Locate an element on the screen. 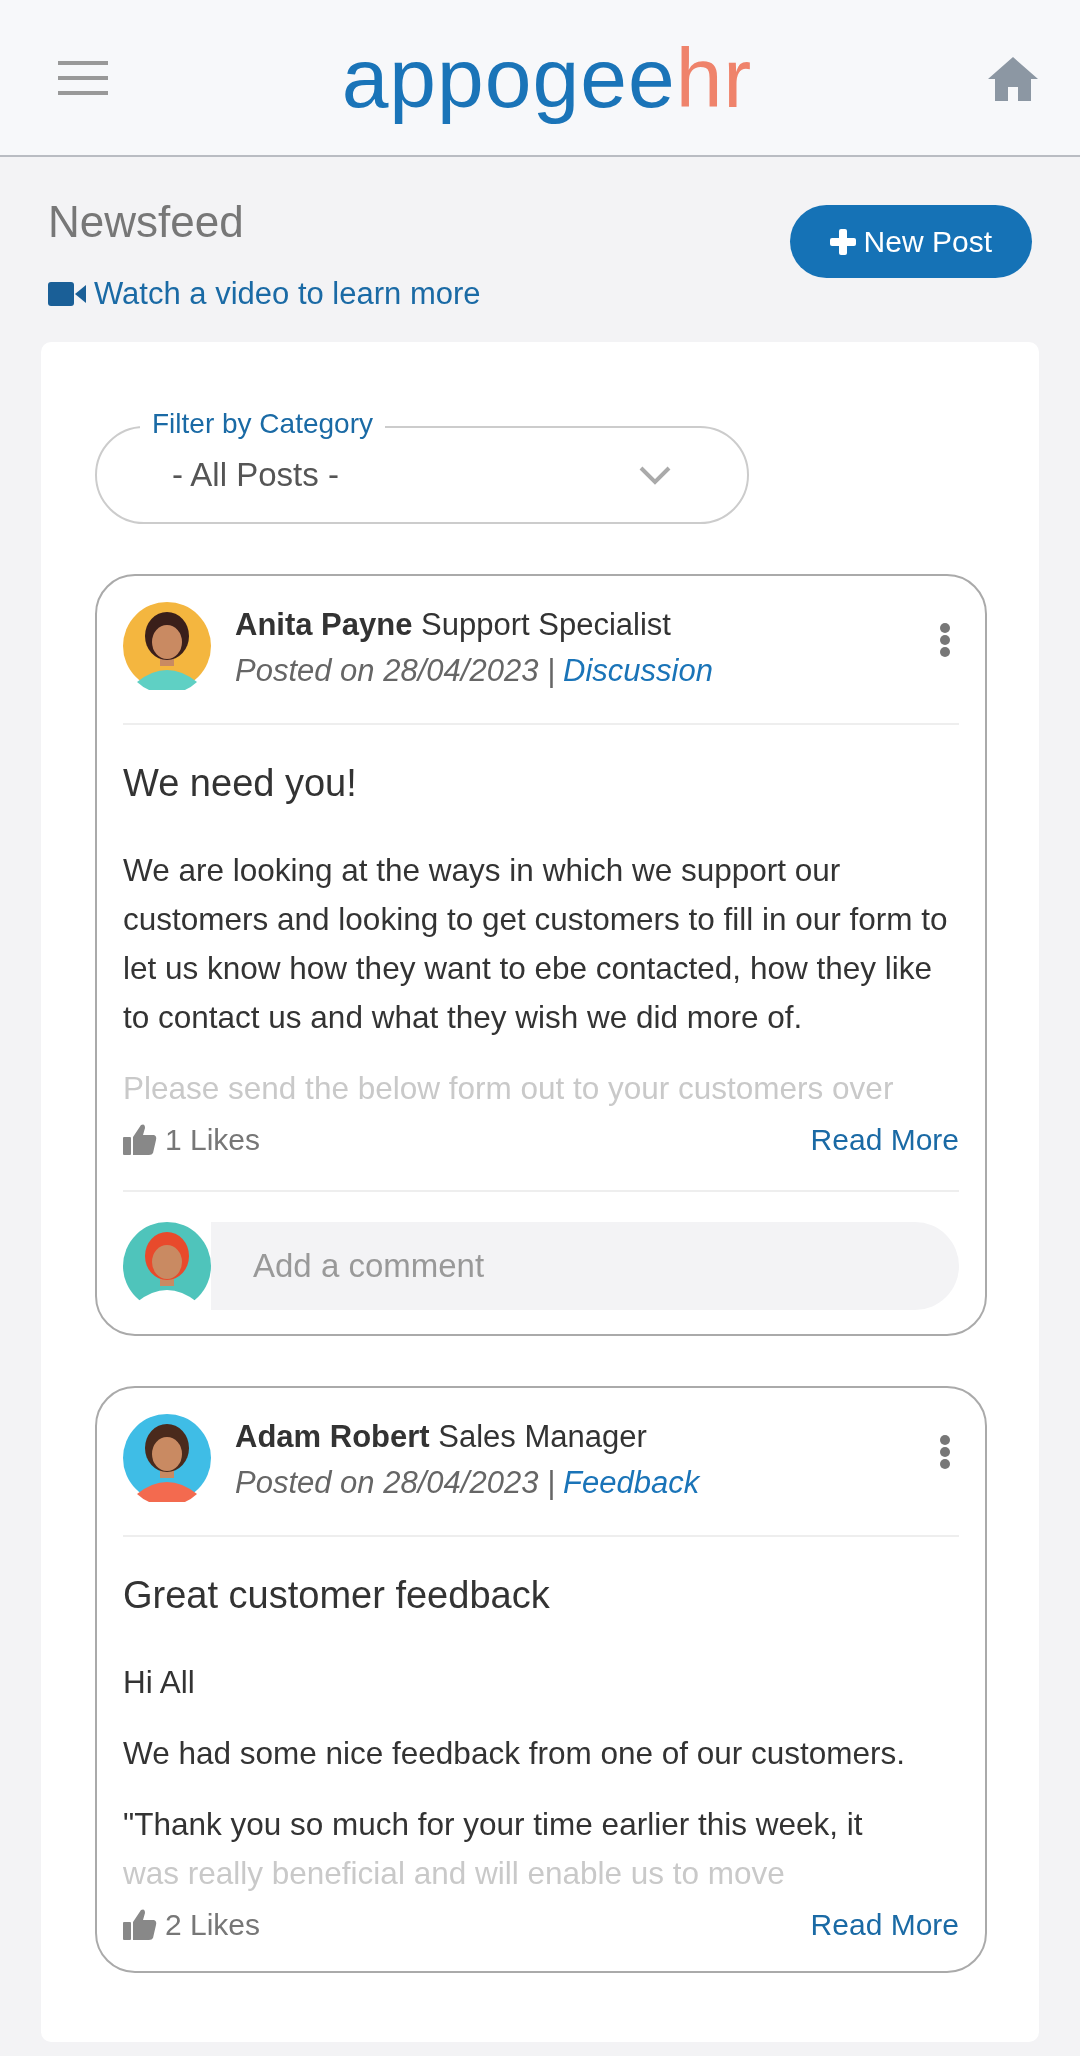 This screenshot has height=2056, width=1080. new-post-button: New Post is located at coordinates (910, 241).